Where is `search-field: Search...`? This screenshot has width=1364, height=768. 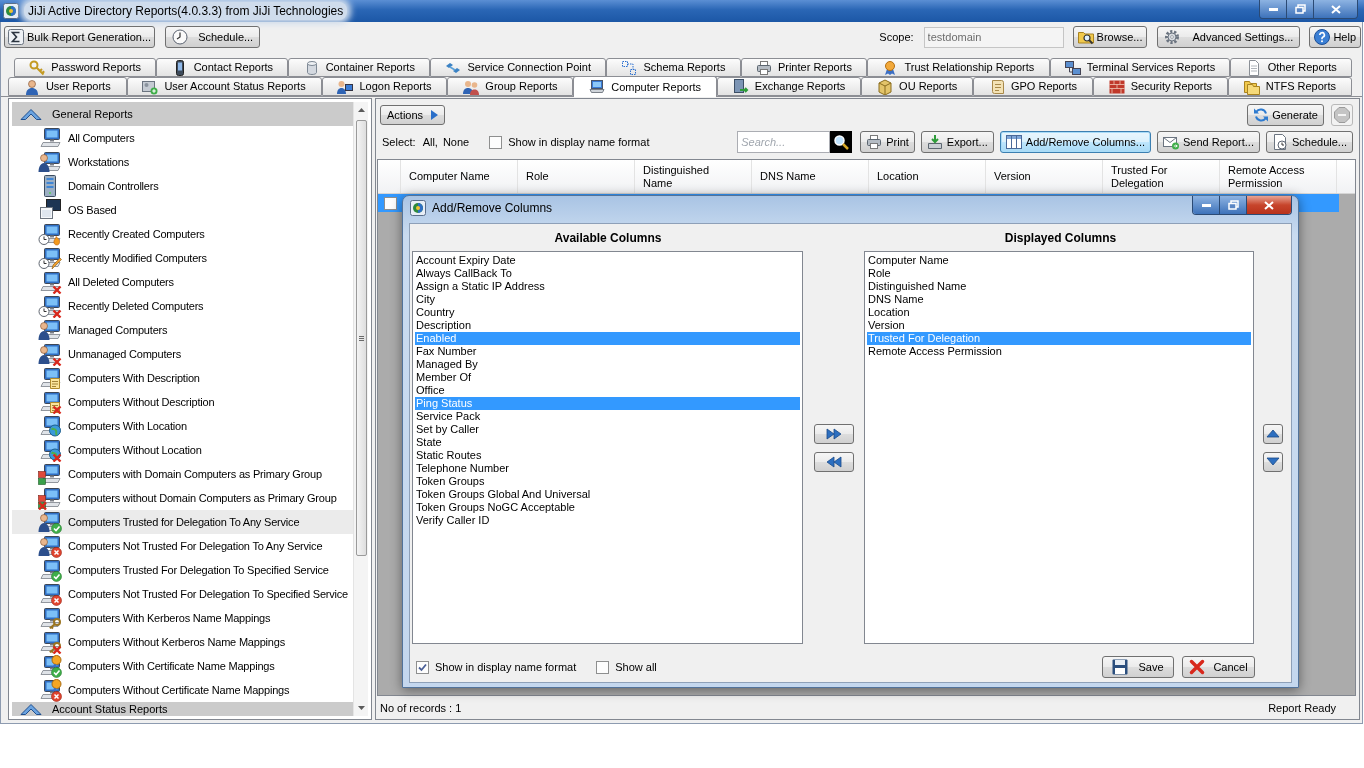
search-field: Search... is located at coordinates (784, 142).